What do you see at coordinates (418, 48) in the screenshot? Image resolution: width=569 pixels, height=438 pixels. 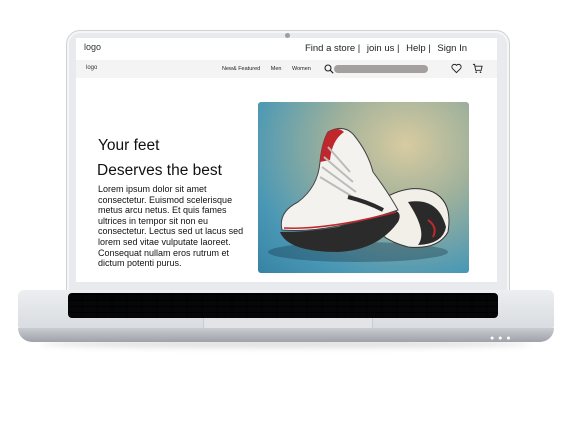 I see `help-link: Help |` at bounding box center [418, 48].